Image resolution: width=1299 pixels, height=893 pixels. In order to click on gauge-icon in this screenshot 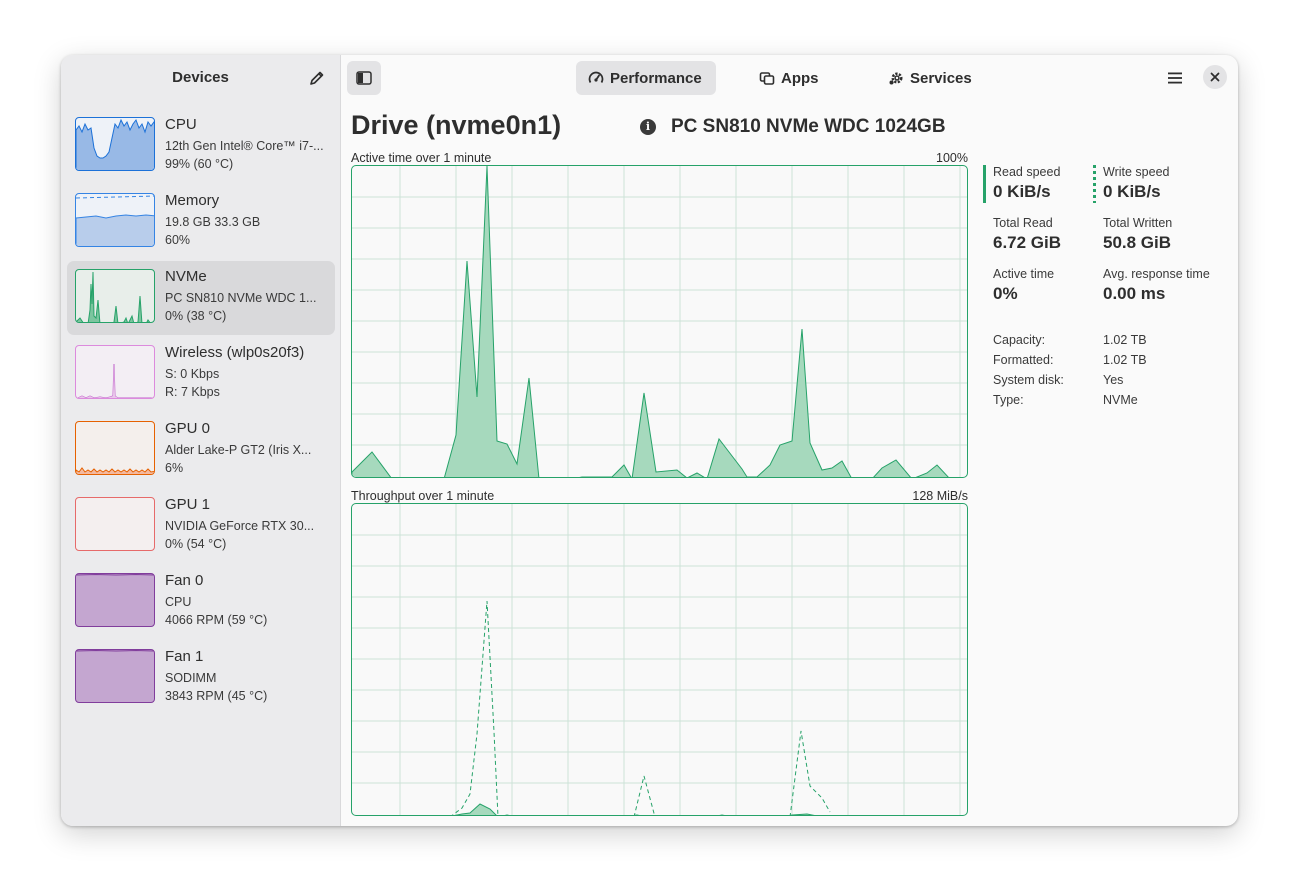, I will do `click(596, 77)`.